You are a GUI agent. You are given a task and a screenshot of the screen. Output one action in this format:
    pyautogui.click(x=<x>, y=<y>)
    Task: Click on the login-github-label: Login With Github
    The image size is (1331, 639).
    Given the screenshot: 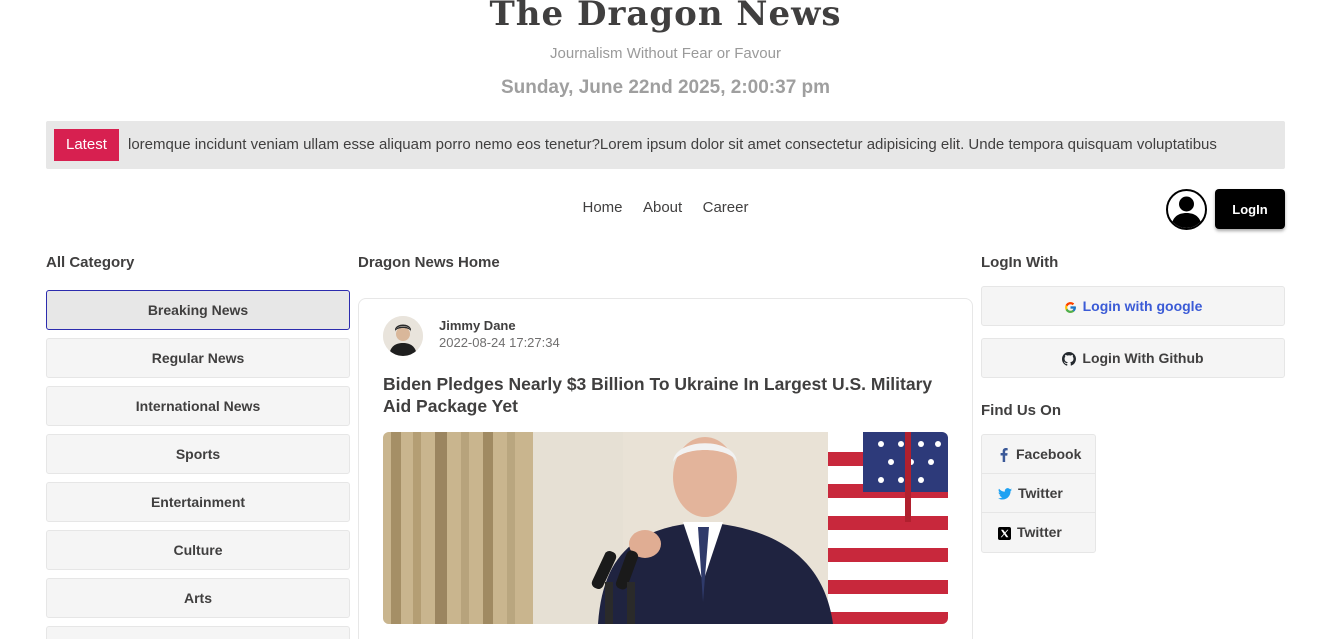 What is the action you would take?
    pyautogui.click(x=1143, y=358)
    